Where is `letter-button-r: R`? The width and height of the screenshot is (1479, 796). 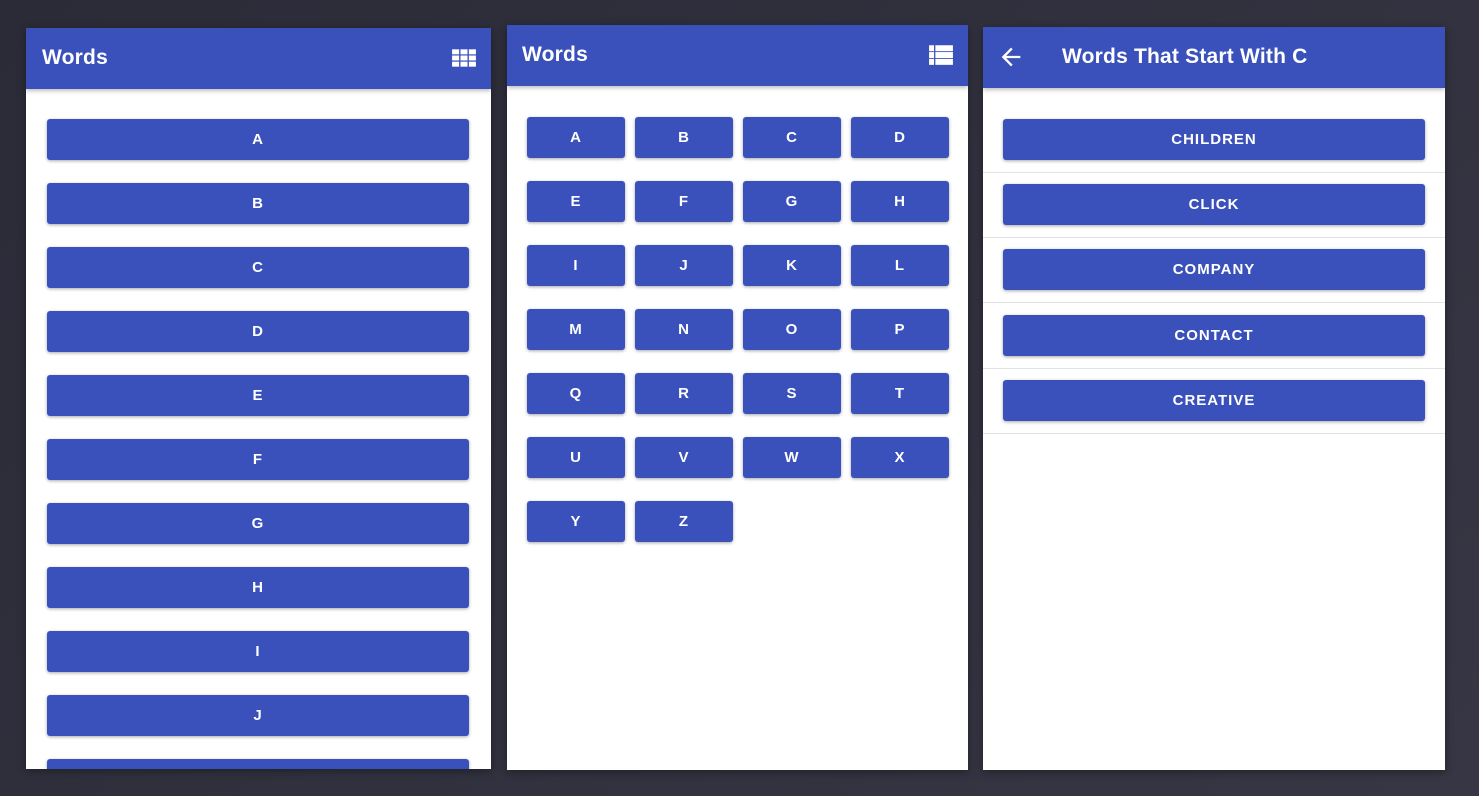 letter-button-r: R is located at coordinates (684, 393).